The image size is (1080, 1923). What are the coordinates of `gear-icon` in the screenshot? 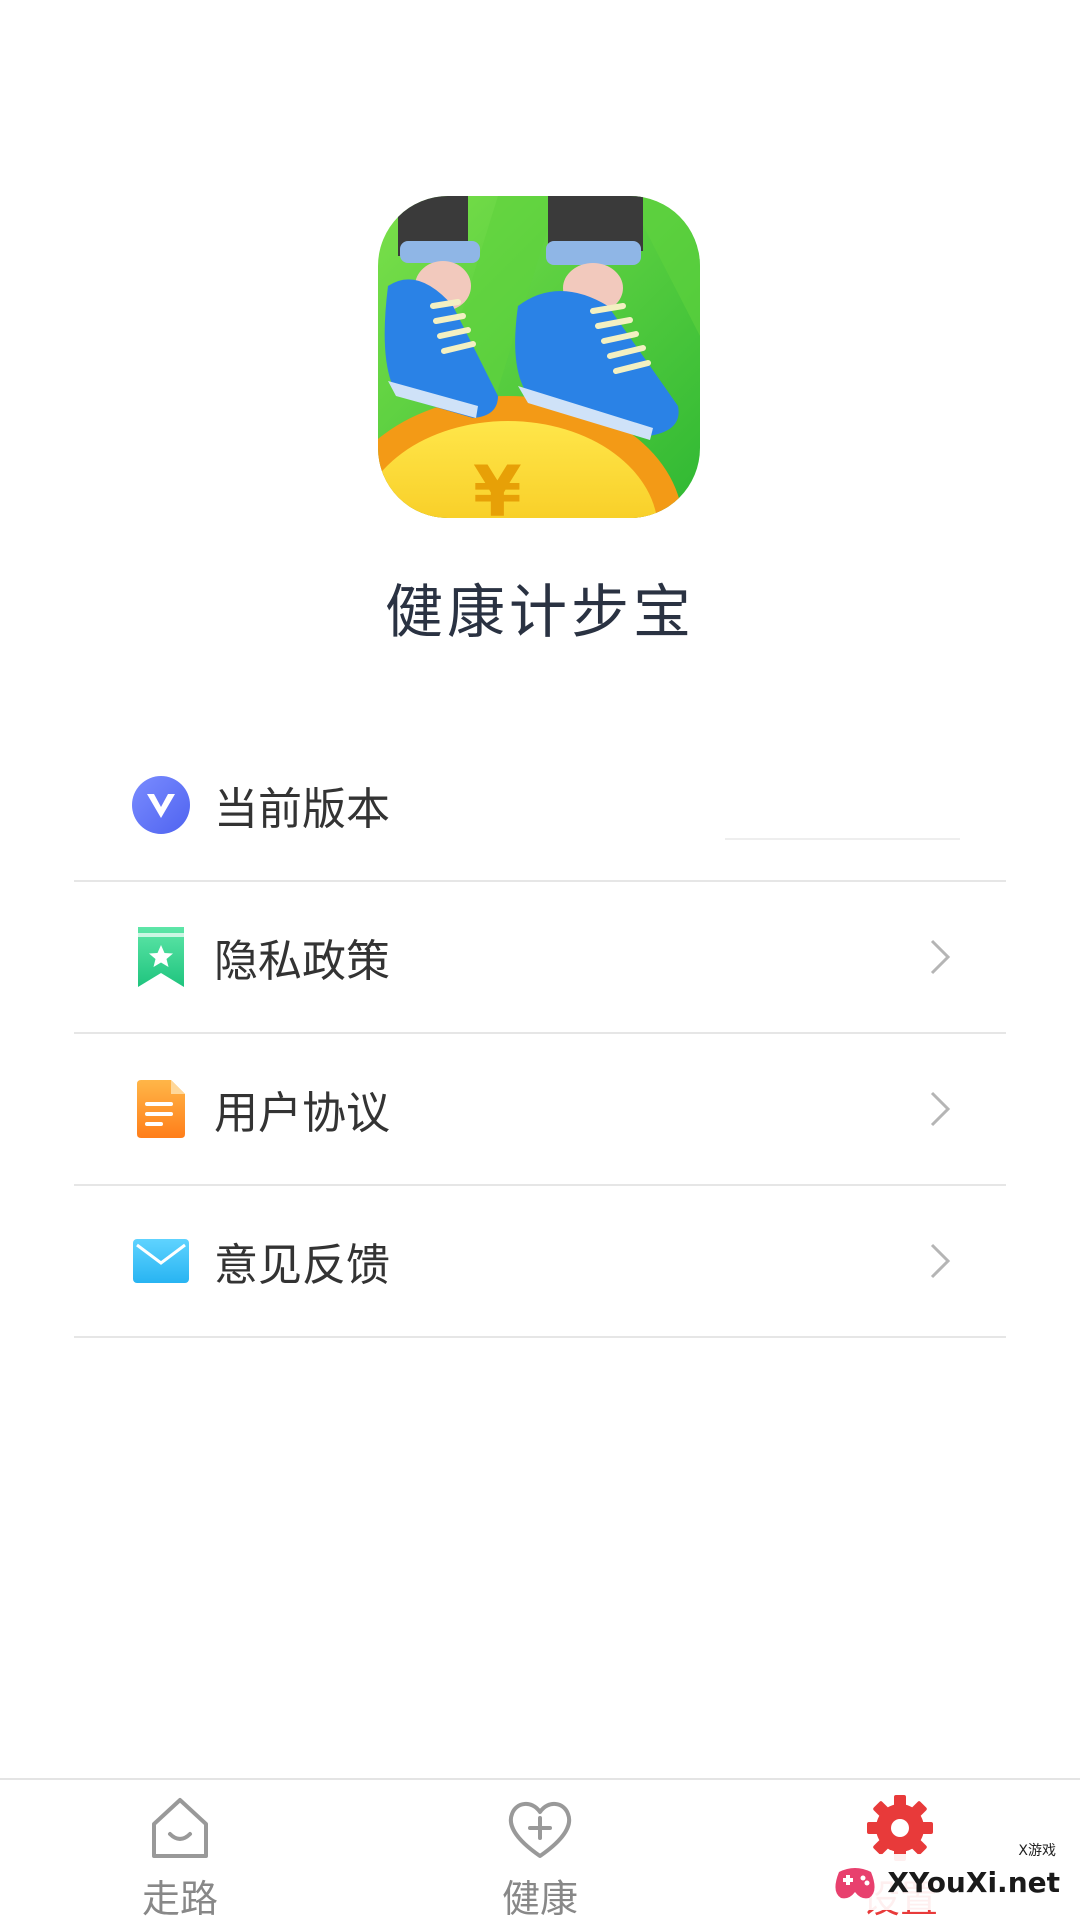 It's located at (900, 1828).